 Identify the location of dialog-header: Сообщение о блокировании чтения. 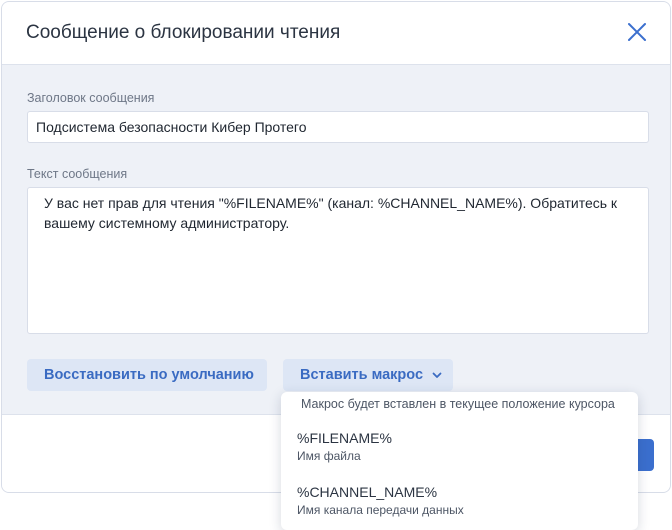
(336, 33).